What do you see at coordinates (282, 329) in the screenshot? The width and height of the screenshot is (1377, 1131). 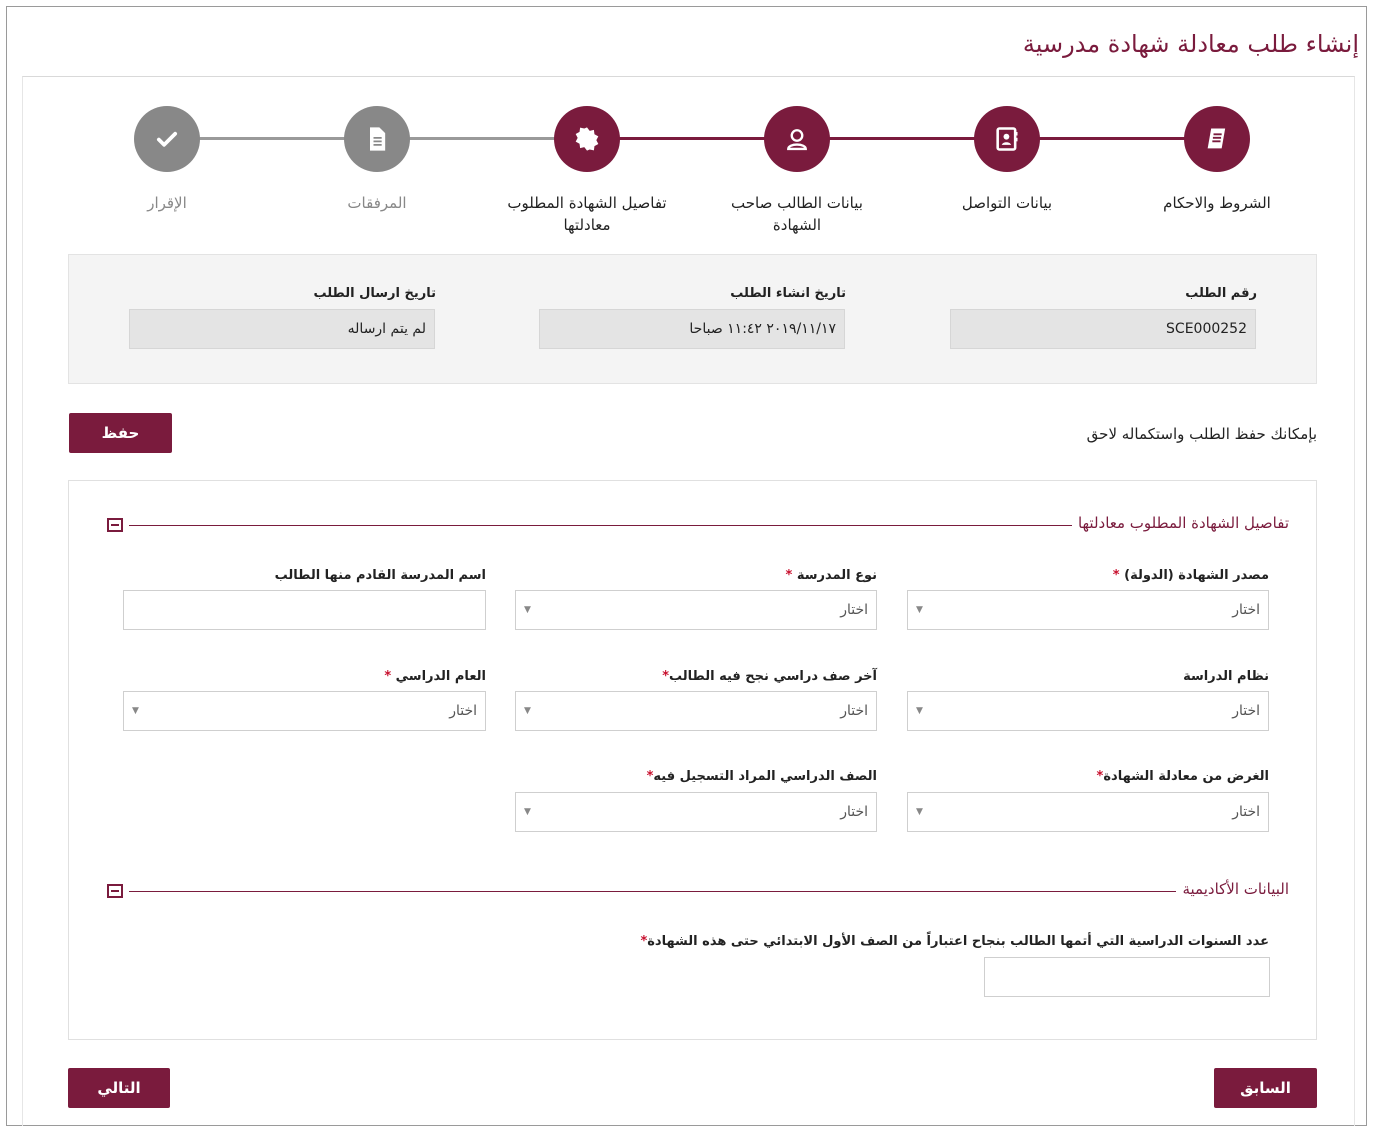 I see `sent-date-field: لم يتم ارساله` at bounding box center [282, 329].